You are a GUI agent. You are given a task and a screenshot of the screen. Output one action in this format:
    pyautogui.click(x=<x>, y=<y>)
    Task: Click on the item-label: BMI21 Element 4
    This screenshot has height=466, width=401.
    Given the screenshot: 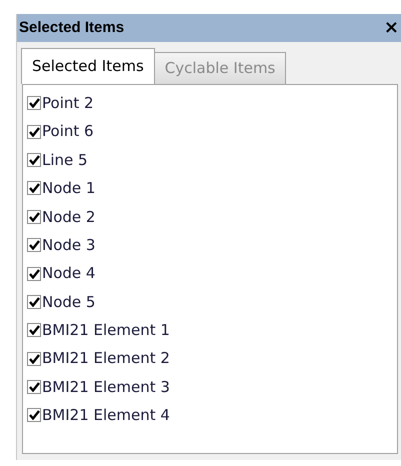 What is the action you would take?
    pyautogui.click(x=106, y=415)
    